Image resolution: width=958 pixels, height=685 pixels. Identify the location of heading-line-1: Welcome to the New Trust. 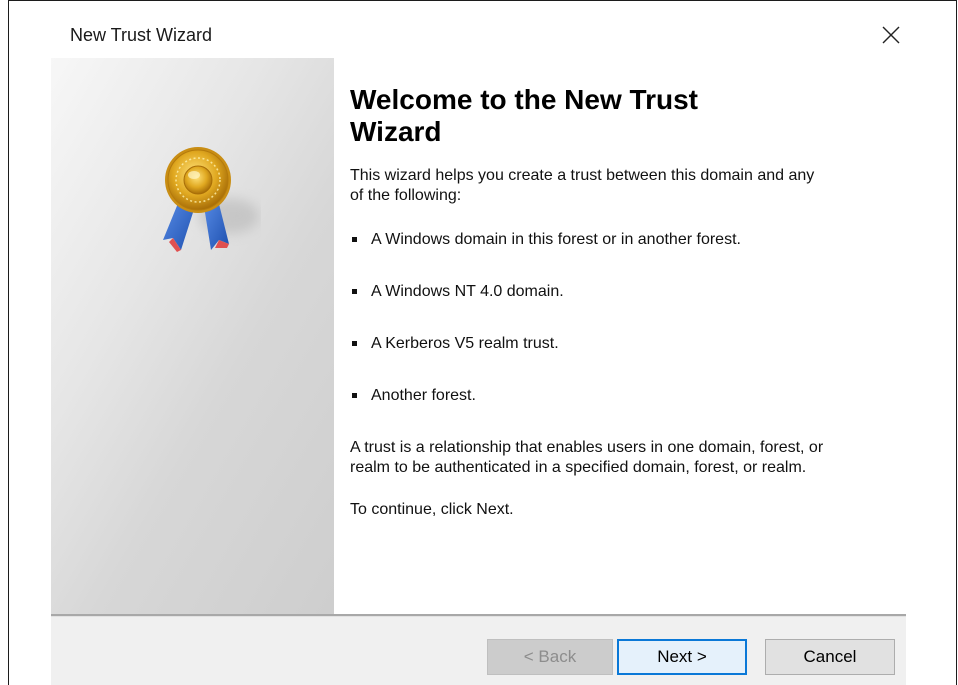
(524, 99).